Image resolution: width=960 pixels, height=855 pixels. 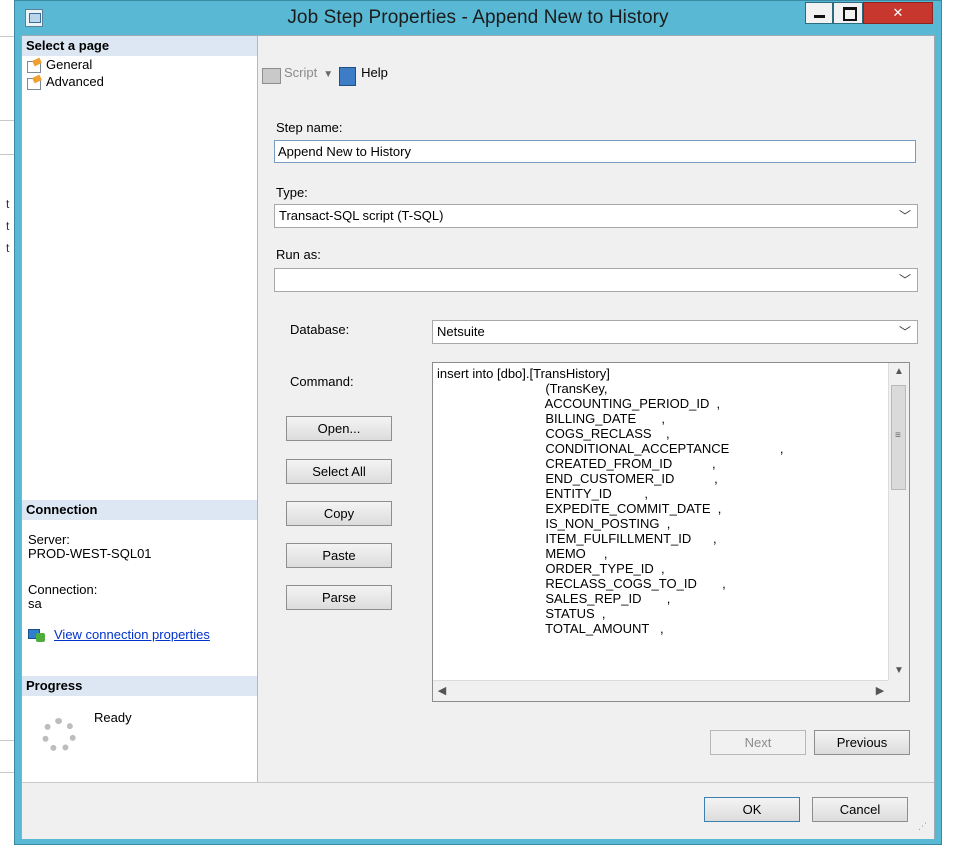 What do you see at coordinates (75, 81) in the screenshot?
I see `page-item-label: Advanced` at bounding box center [75, 81].